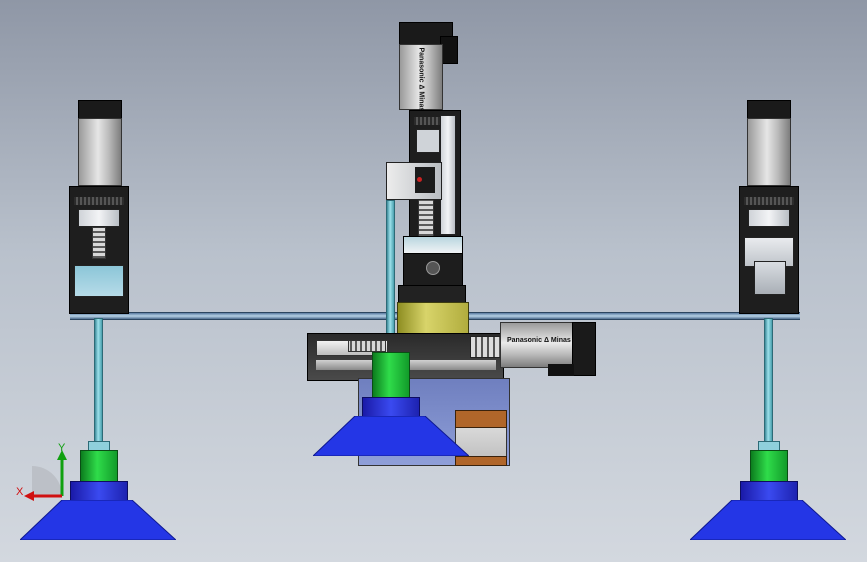 Image resolution: width=867 pixels, height=562 pixels. Describe the element at coordinates (390, 276) in the screenshot. I see `center-rod` at that location.